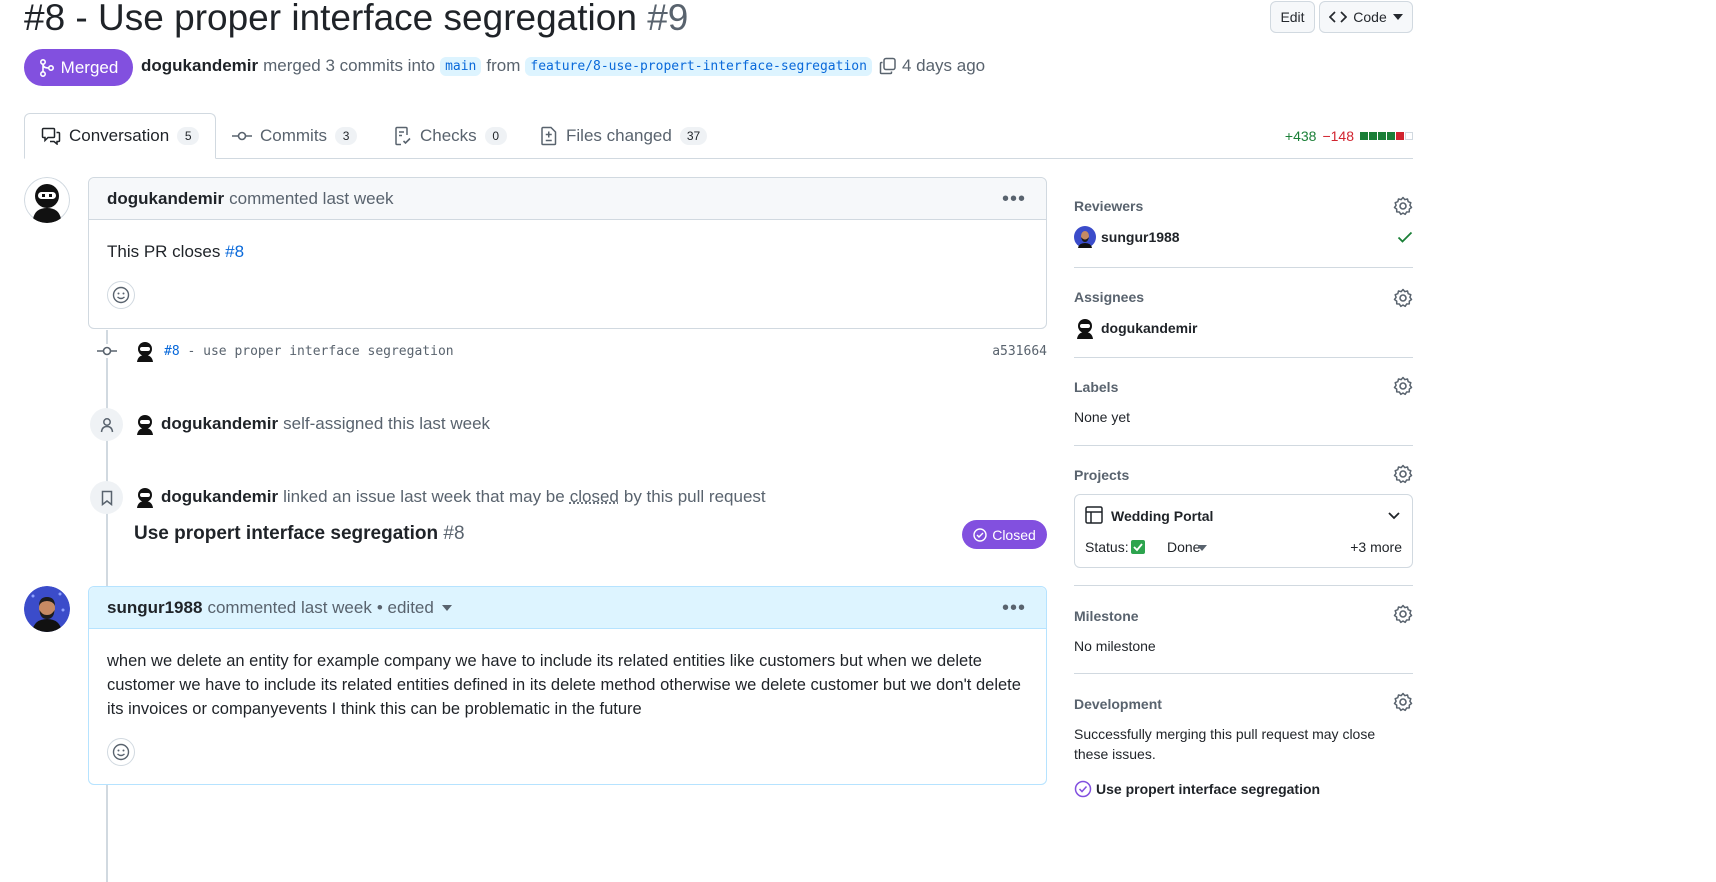 This screenshot has height=882, width=1716. Describe the element at coordinates (567, 199) in the screenshot. I see `comment-header: dogukandemir commented last week •••` at that location.